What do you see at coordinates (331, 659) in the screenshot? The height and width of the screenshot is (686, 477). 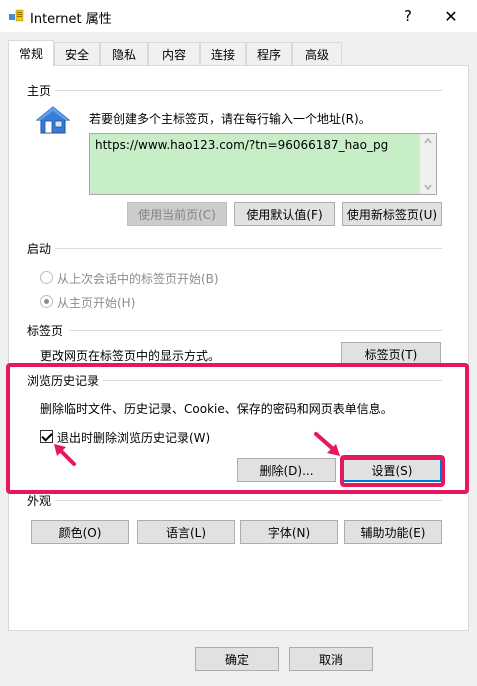 I see `cancel-button: 取消` at bounding box center [331, 659].